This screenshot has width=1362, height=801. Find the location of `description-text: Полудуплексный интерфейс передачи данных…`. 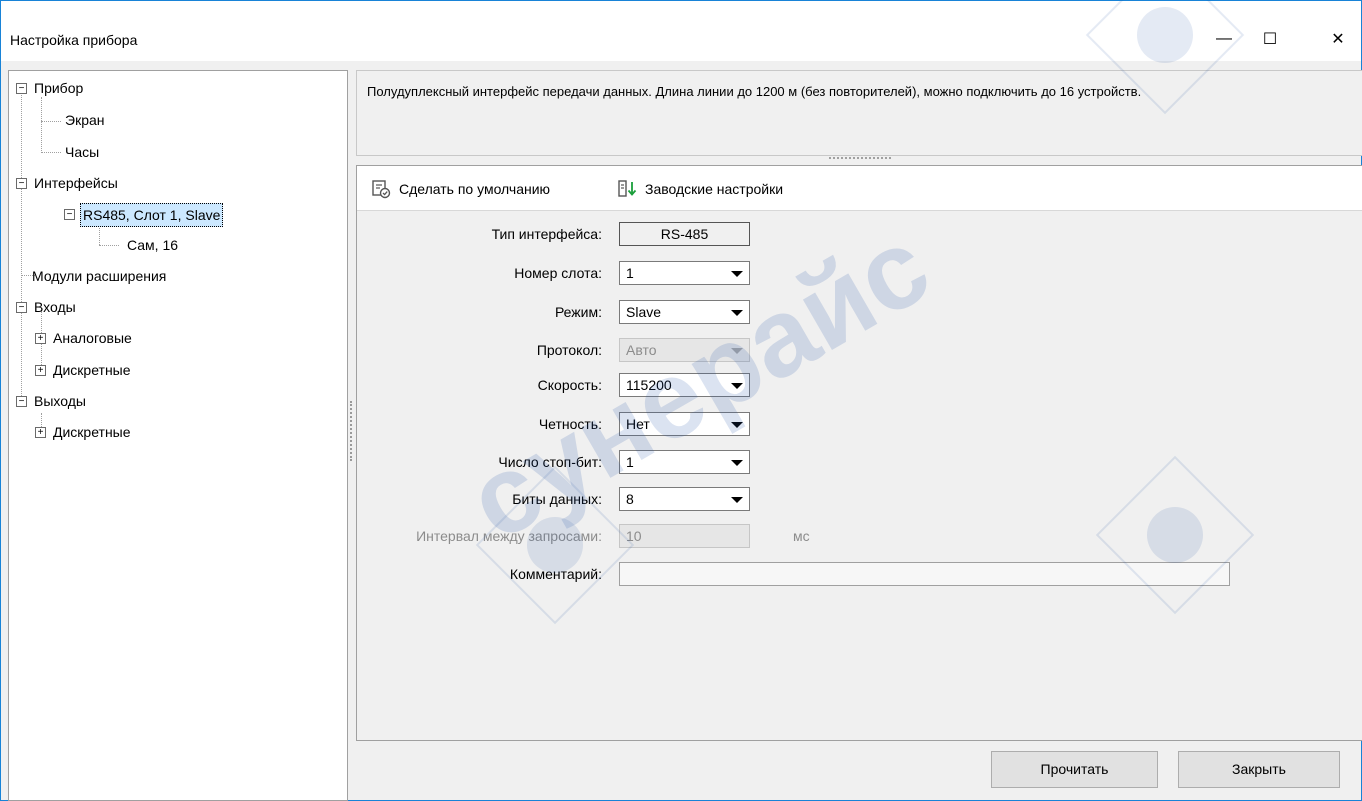

description-text: Полудуплексный интерфейс передачи данных… is located at coordinates (754, 91).